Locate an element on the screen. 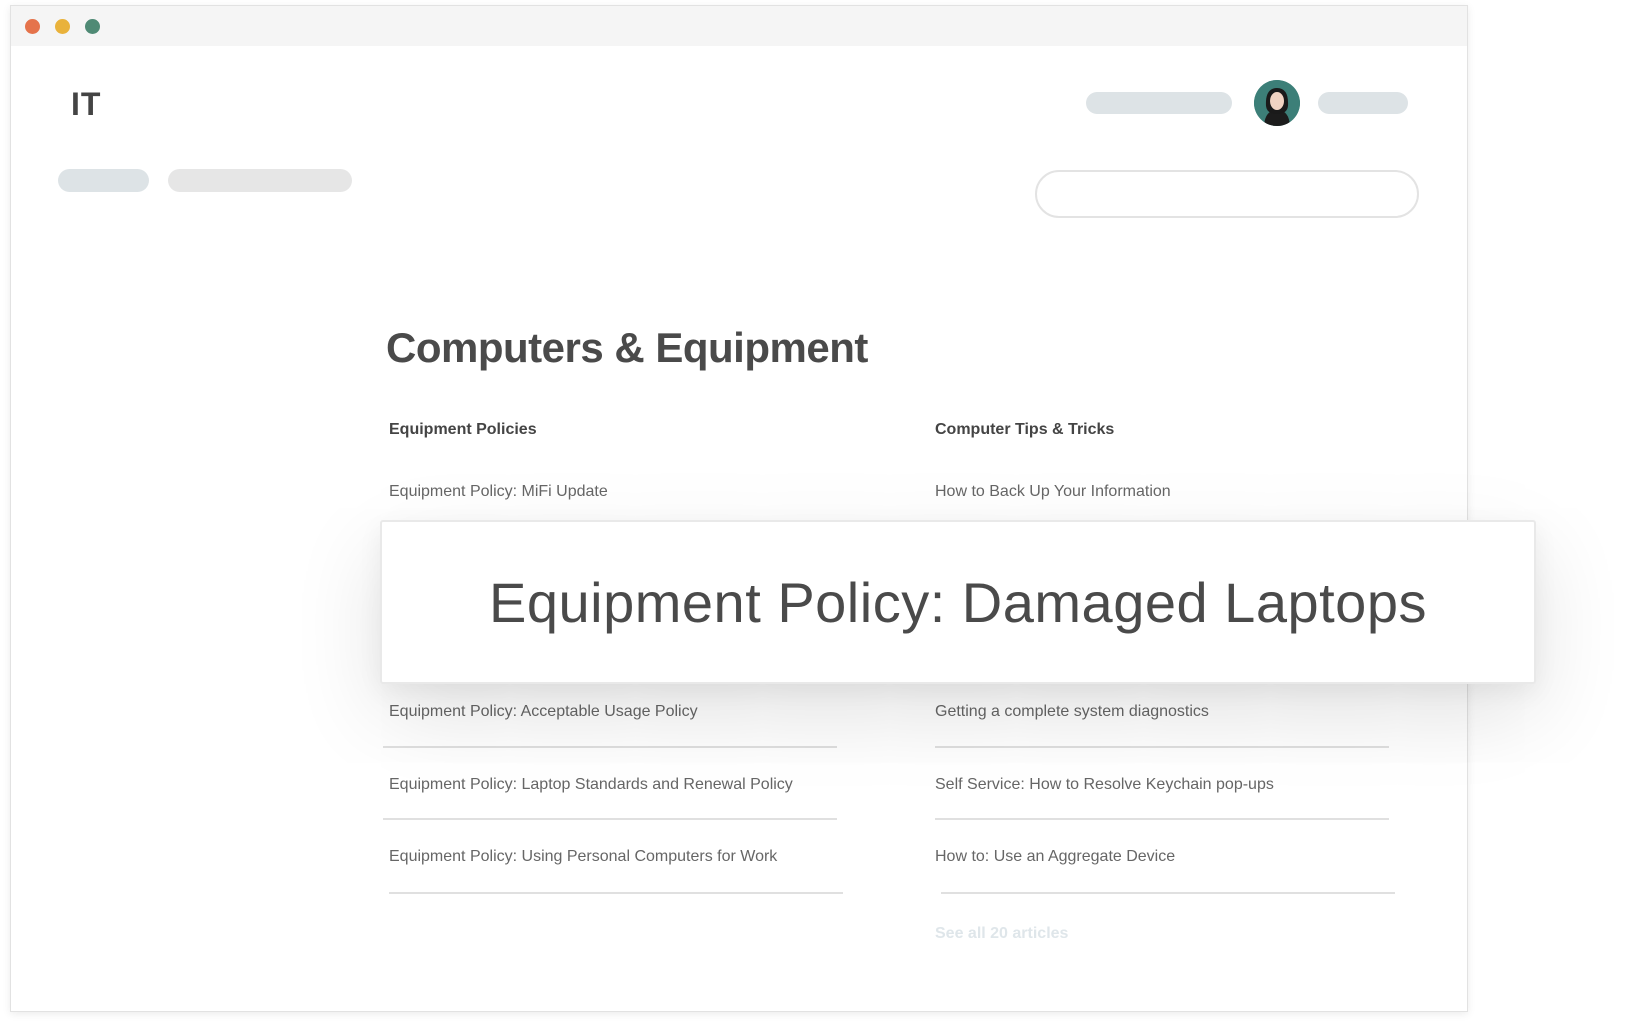 This screenshot has height=1024, width=1647. site-logo: IT is located at coordinates (86, 104).